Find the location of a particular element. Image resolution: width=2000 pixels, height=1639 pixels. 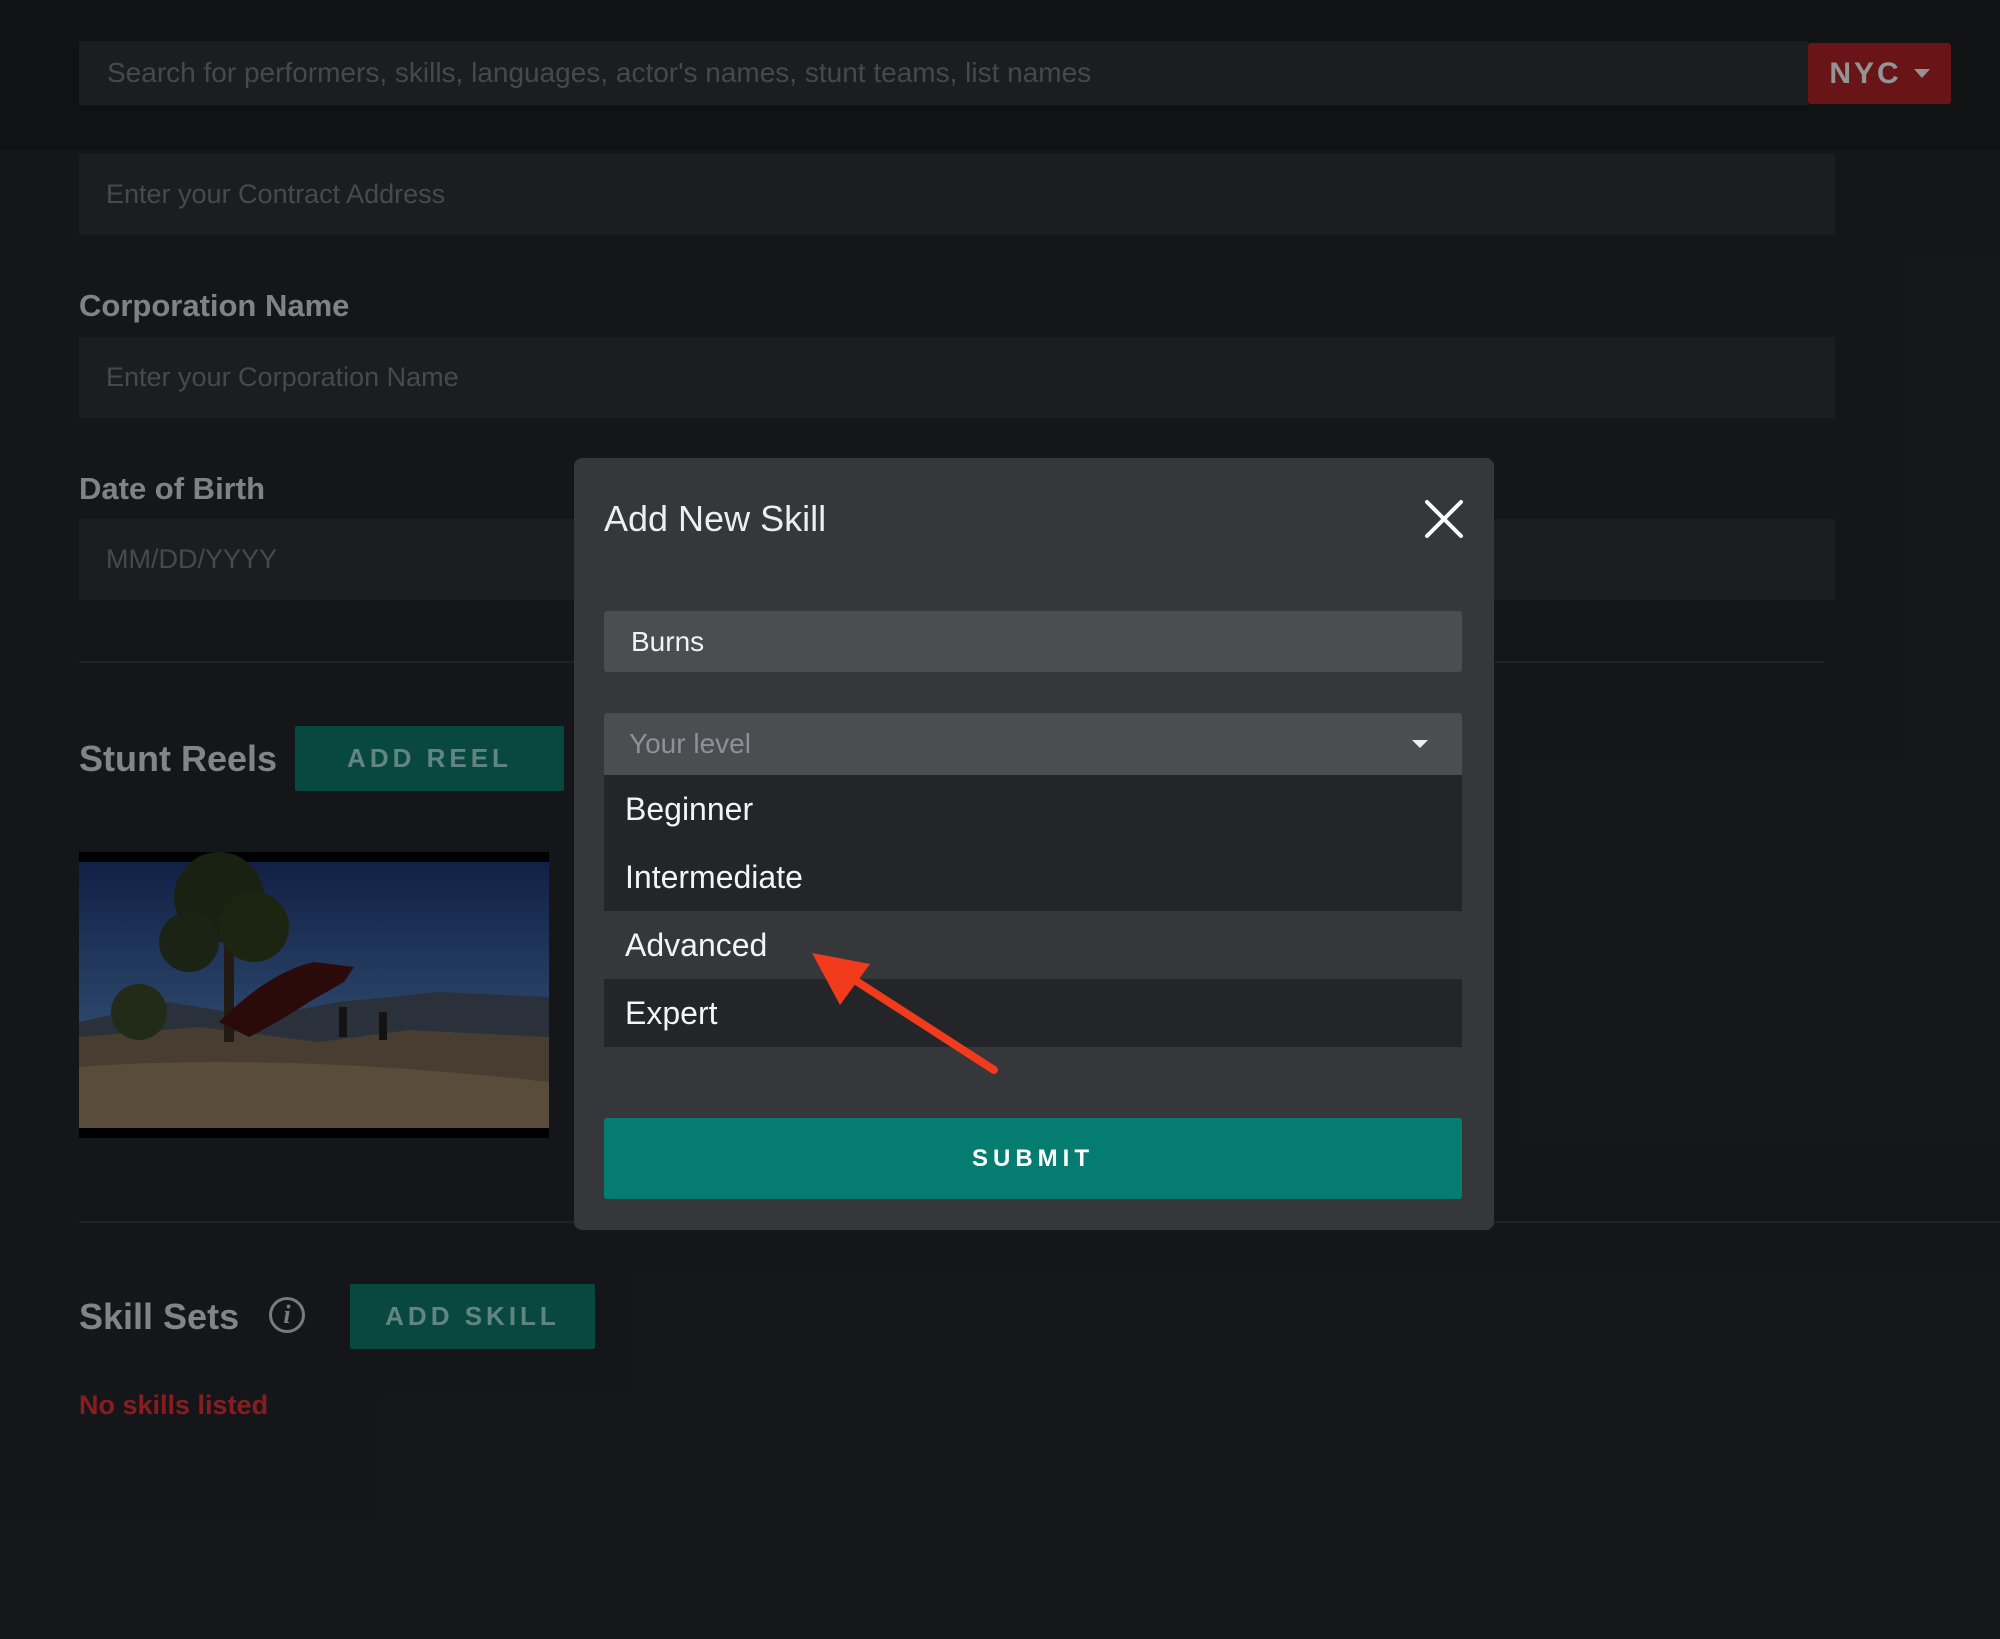

skill-name-input is located at coordinates (1045, 641).